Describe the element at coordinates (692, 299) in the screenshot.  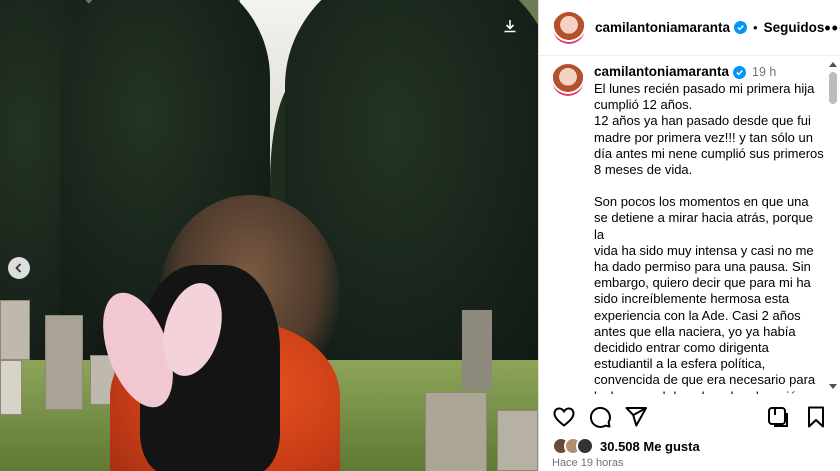
I see `caption-line: sido increíblemente hermosa esta` at that location.